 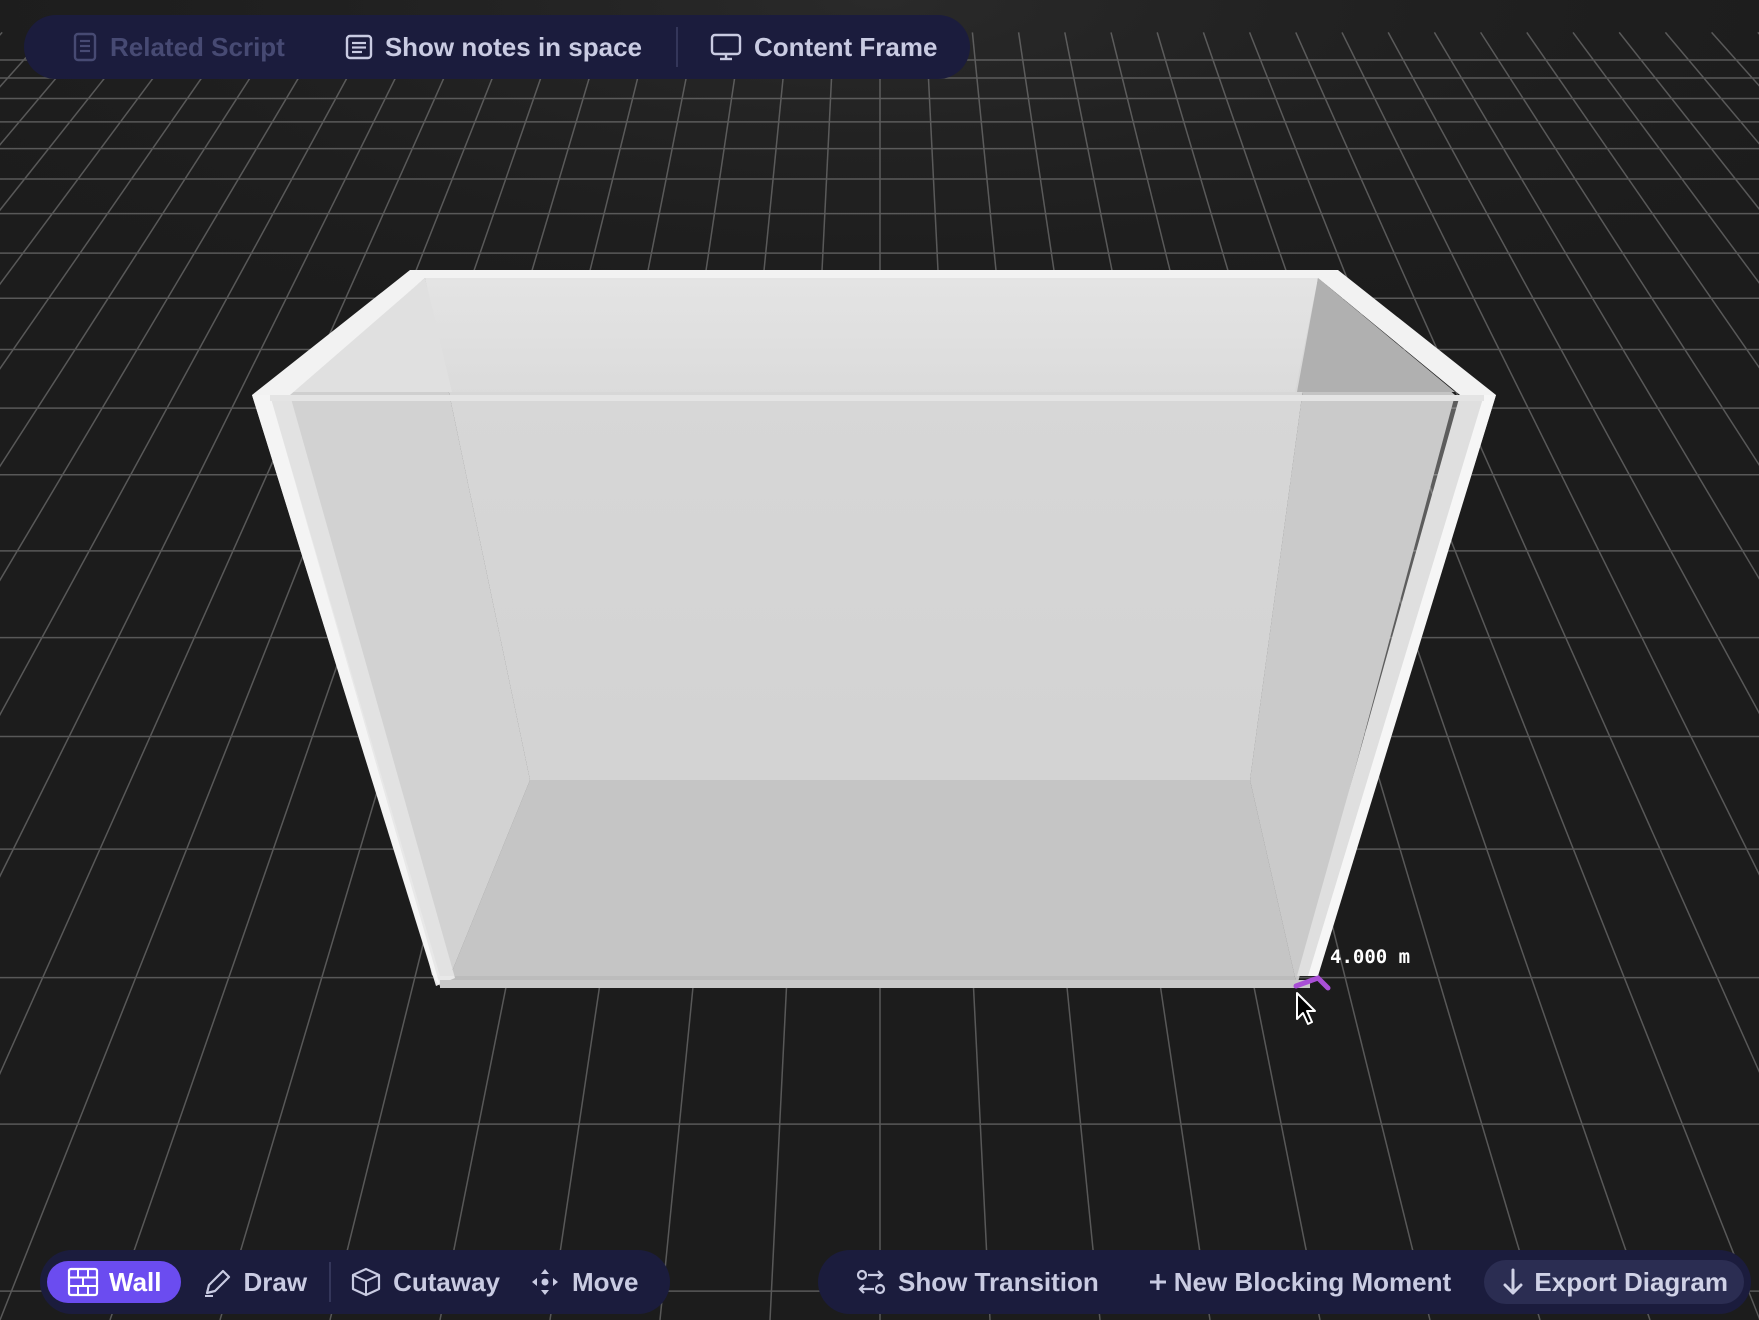 What do you see at coordinates (218, 1283) in the screenshot?
I see `pencil-icon` at bounding box center [218, 1283].